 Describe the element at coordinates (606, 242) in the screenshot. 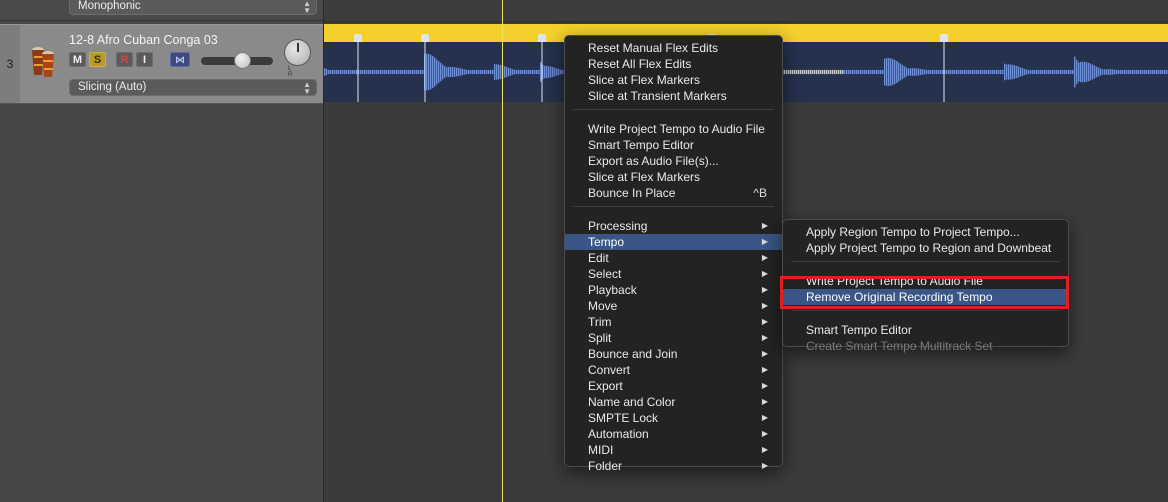

I see `menu-item-label: Tempo` at that location.